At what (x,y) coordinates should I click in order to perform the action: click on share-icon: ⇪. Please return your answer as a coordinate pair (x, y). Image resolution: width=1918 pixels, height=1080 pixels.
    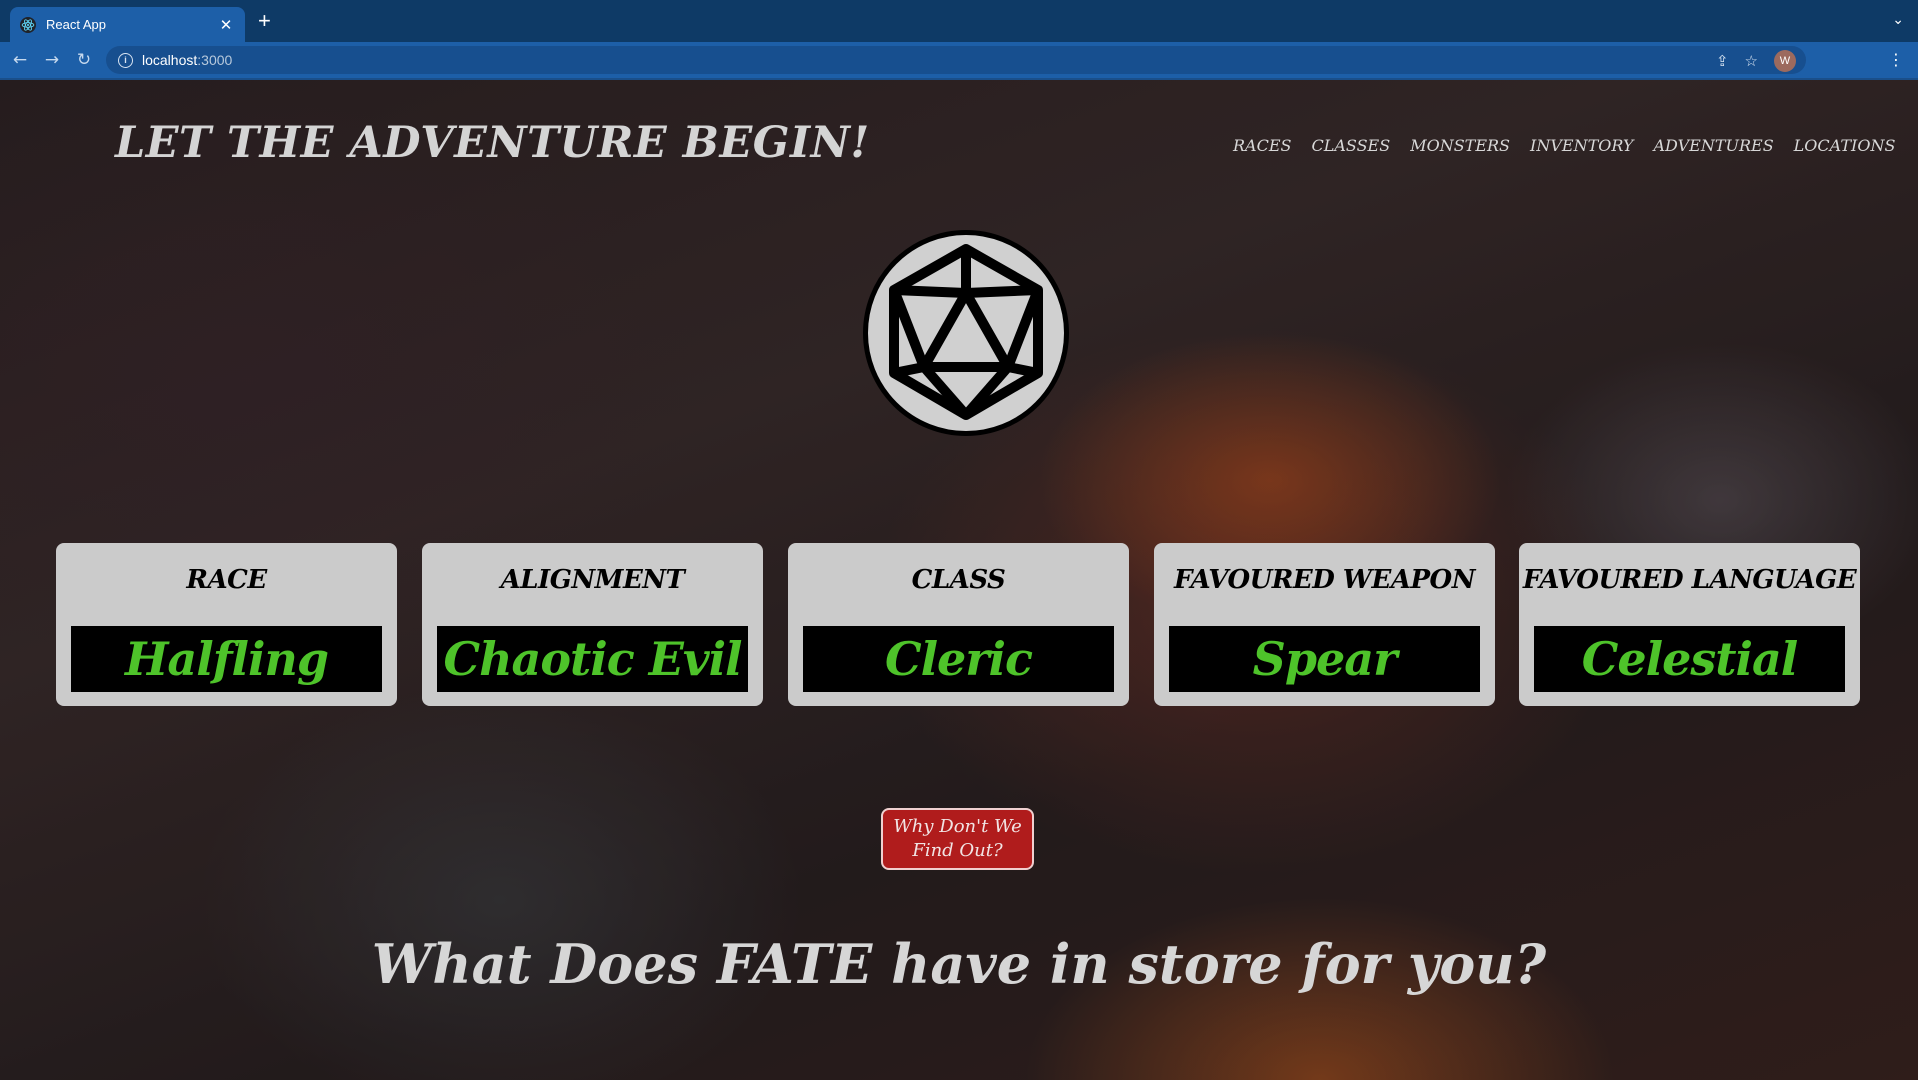
    Looking at the image, I should click on (1722, 61).